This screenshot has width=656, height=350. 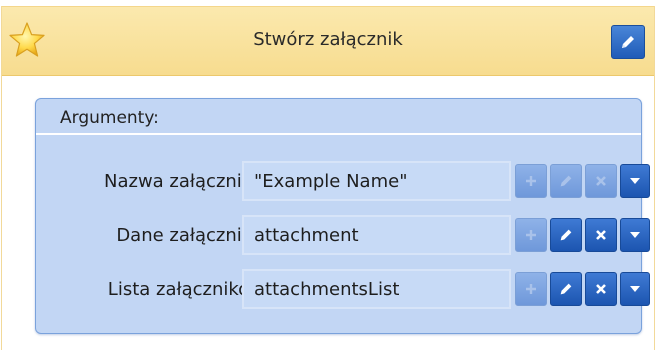 I want to click on argument-row-name: Nazwa załącznika: "Example Name", so click(x=343, y=182).